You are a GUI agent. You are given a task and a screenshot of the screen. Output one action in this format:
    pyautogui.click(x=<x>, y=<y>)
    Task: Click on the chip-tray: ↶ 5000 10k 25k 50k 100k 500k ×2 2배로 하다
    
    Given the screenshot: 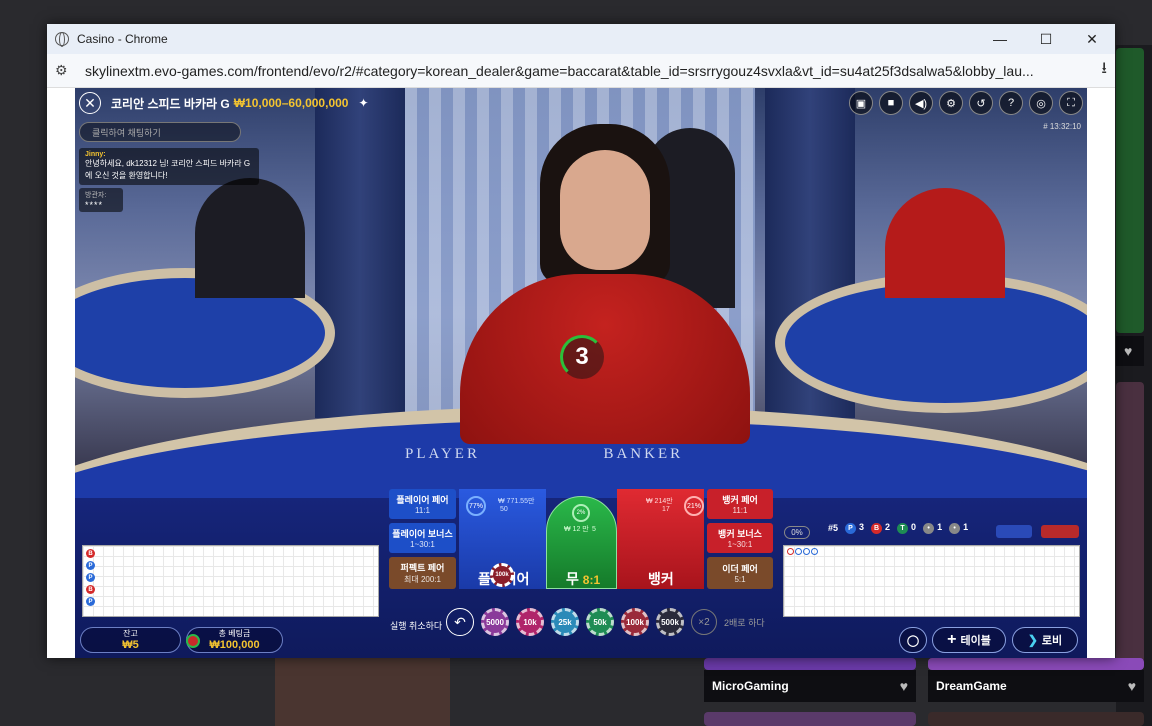 What is the action you would take?
    pyautogui.click(x=605, y=622)
    